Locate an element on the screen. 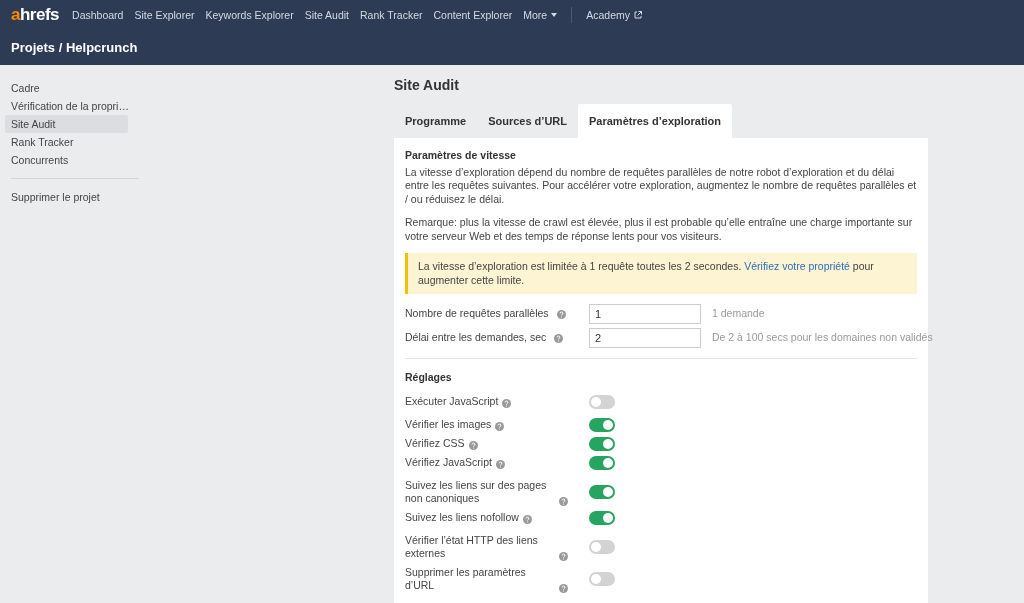  paragraph: La vitesse d’exploration dépend du nombre de requêtes parallèles de notre robot d’exploration et du délai entre les requêtes suivantes. Pour accélérer votre exploration, augmentez le nombre de requêtes parallèles et / ou réduisez le délai. is located at coordinates (661, 185).